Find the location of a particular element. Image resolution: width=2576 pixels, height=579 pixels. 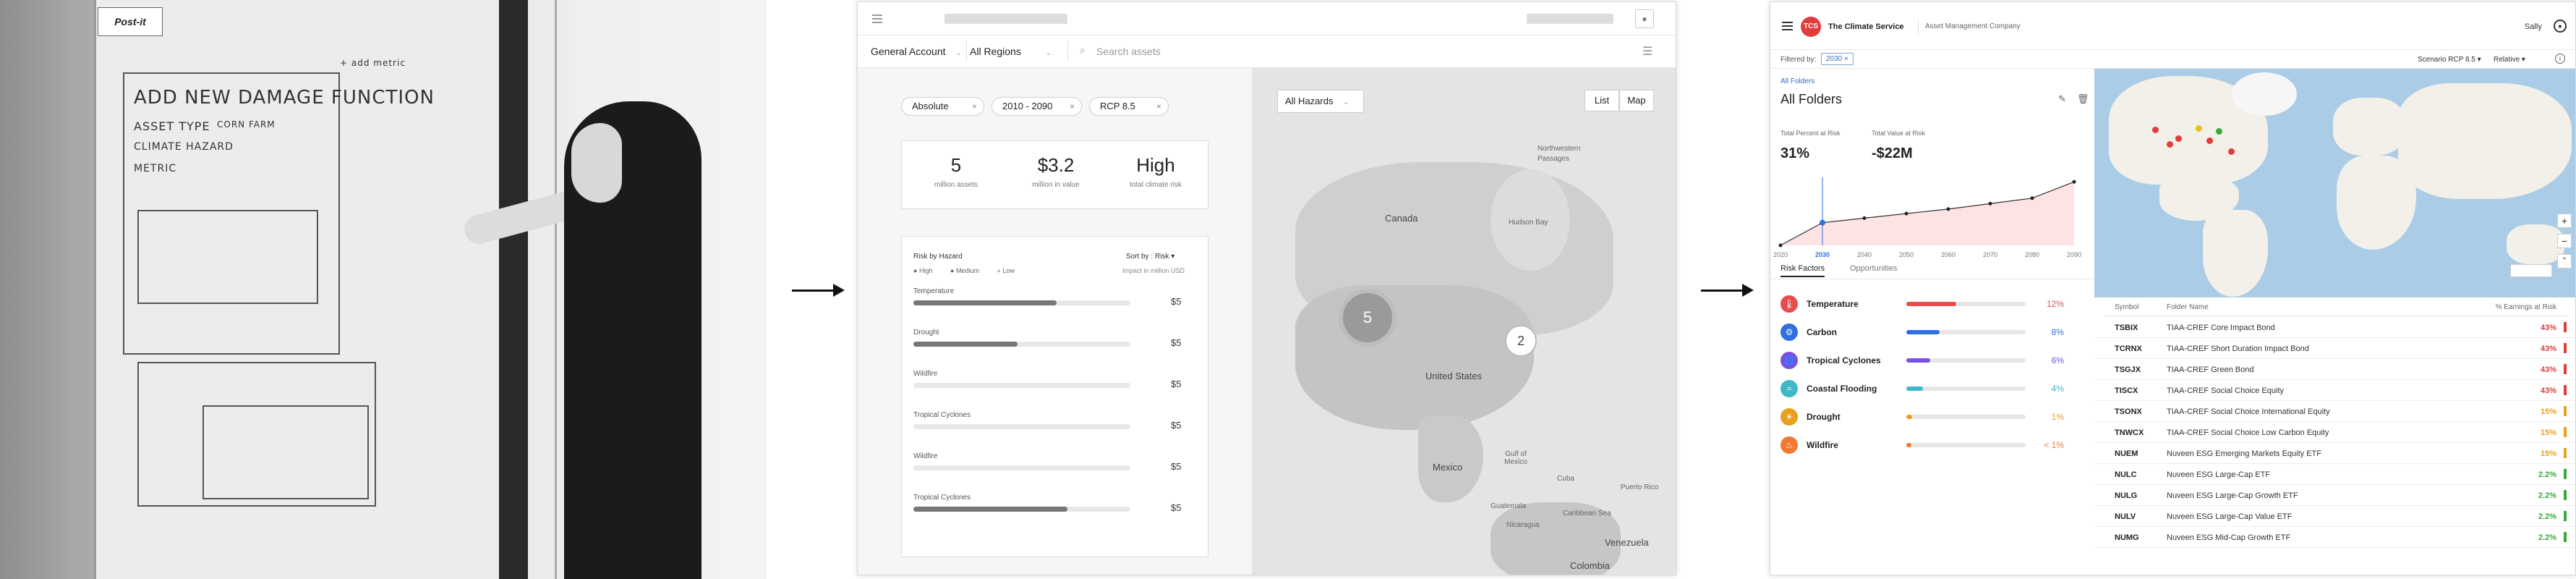

hazard-select: All Hazards ⌄ is located at coordinates (1320, 101).